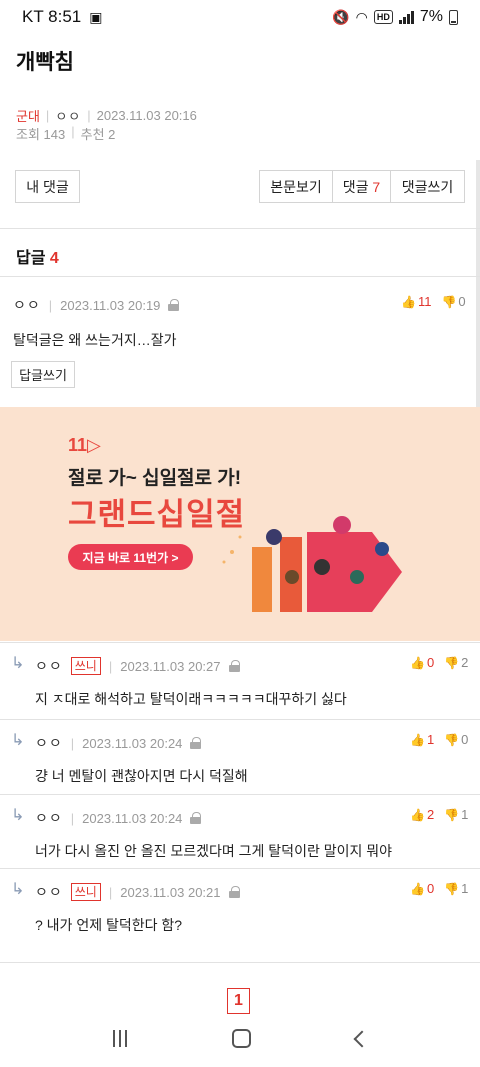 This screenshot has width=480, height=1067. I want to click on comment-meta: ㅇㅇ | 2023.11.03 20:19, so click(96, 305).